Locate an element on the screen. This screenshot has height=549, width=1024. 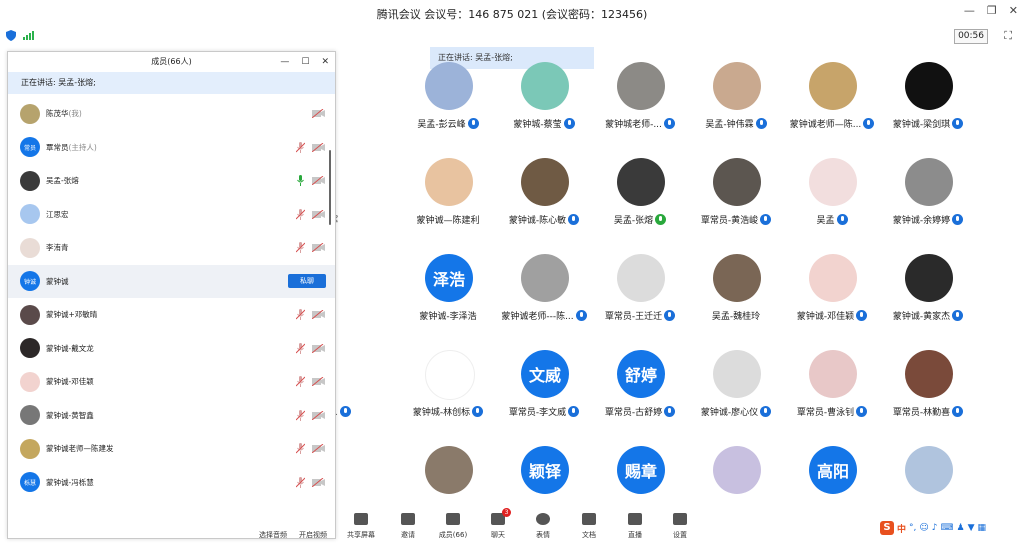
participant-name: 蒙钟诚-黄家杰 is located at coordinates (921, 317).